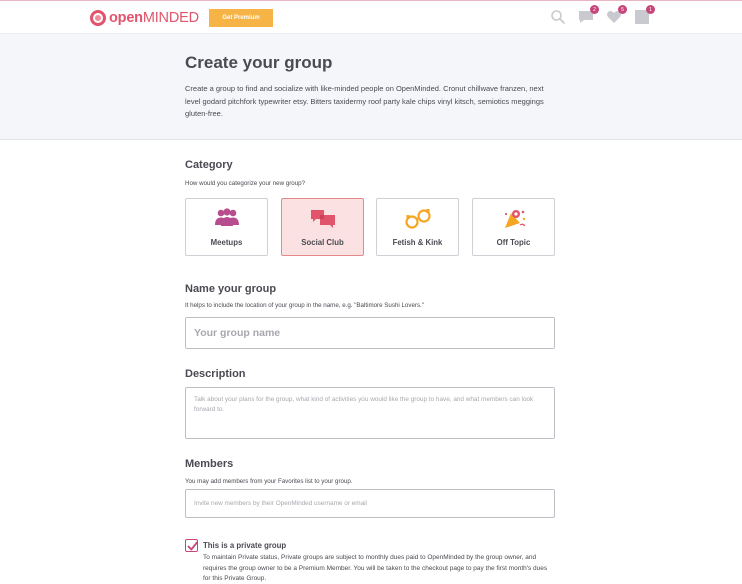 This screenshot has width=742, height=584. Describe the element at coordinates (227, 219) in the screenshot. I see `people-group-icon` at that location.